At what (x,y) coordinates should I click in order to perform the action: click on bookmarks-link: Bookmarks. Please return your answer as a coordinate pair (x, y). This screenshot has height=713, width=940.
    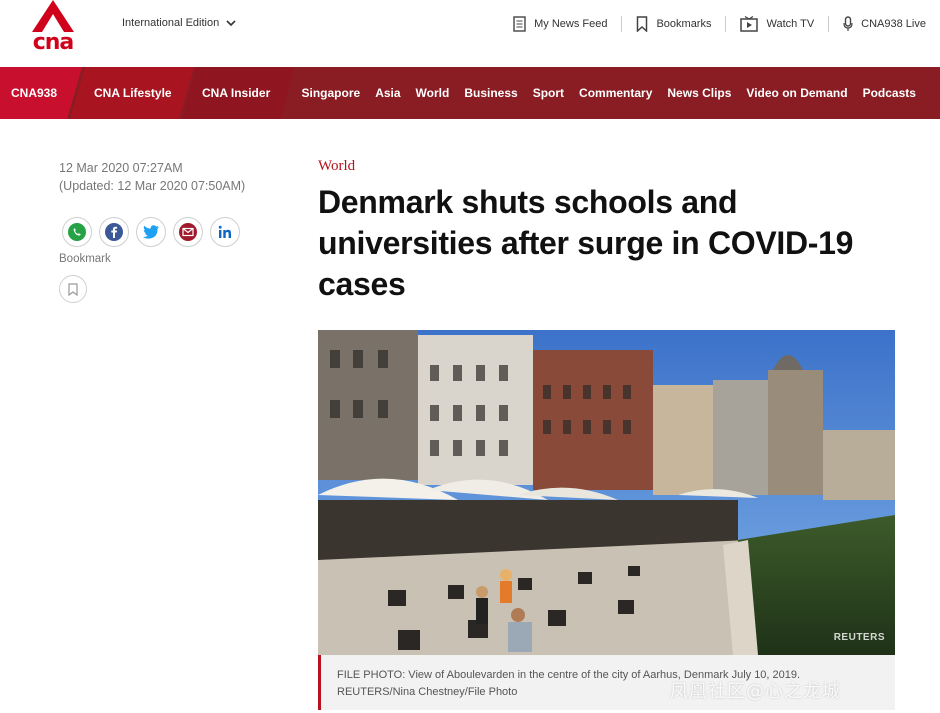
    Looking at the image, I should click on (673, 24).